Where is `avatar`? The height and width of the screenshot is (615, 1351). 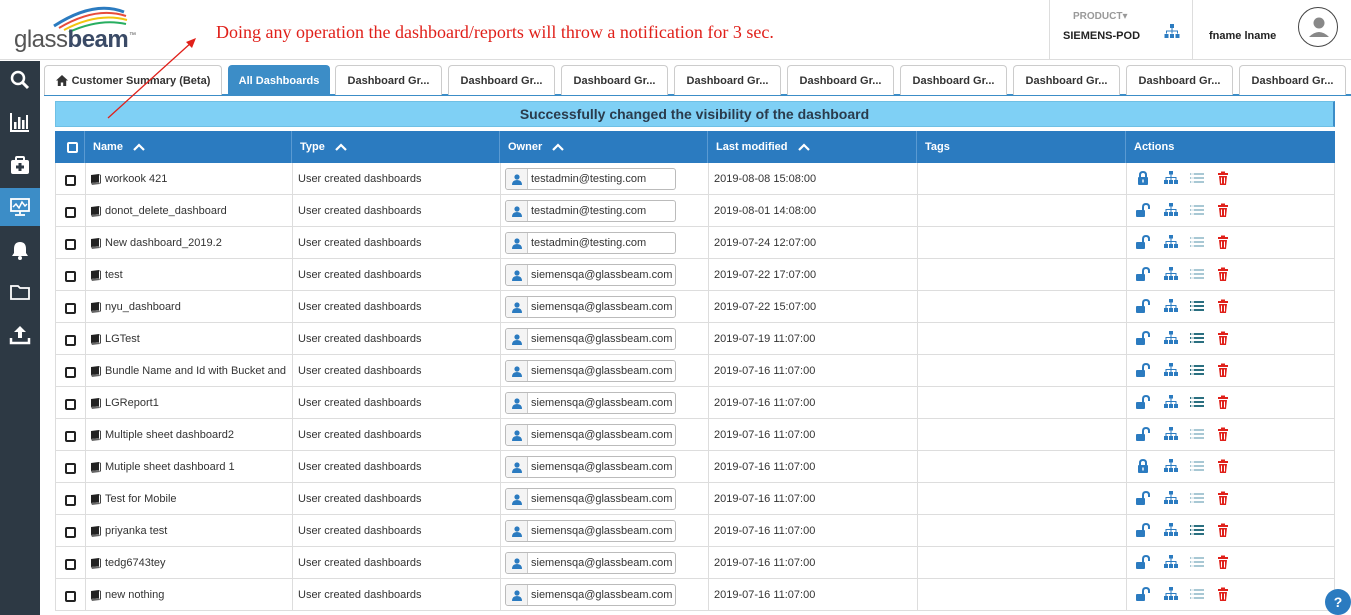 avatar is located at coordinates (1318, 27).